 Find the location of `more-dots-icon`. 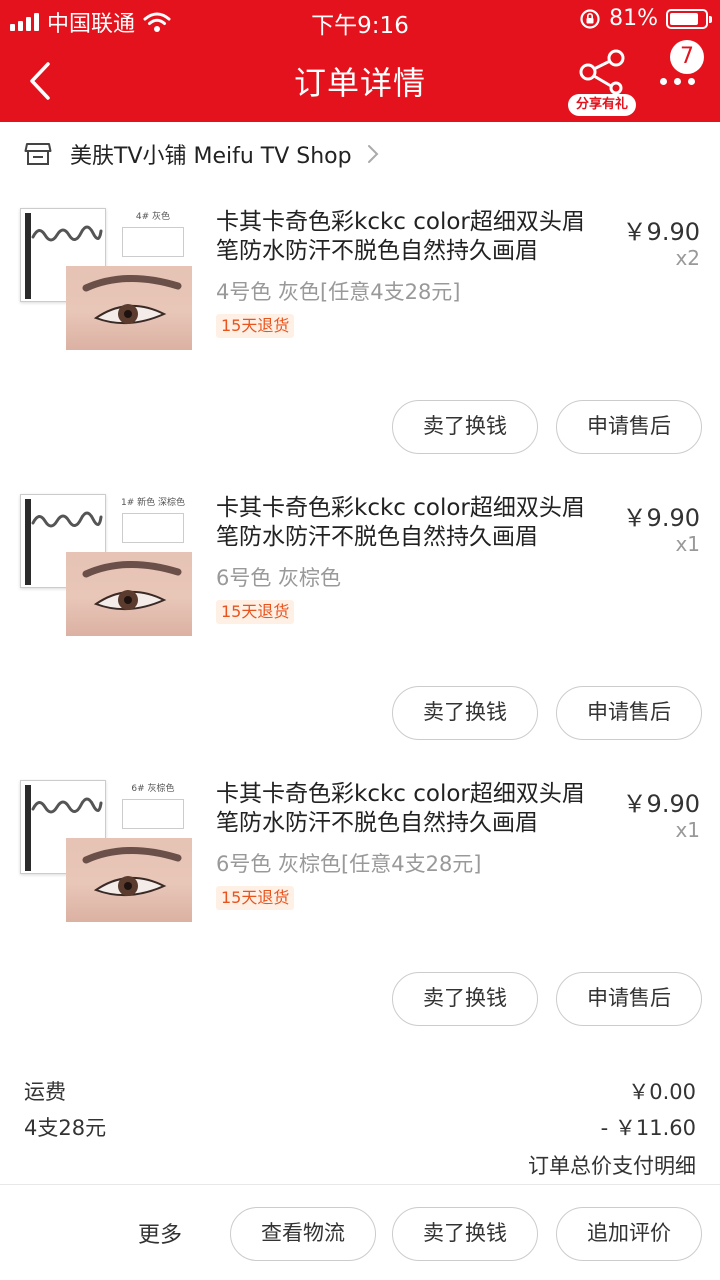

more-dots-icon is located at coordinates (677, 81).